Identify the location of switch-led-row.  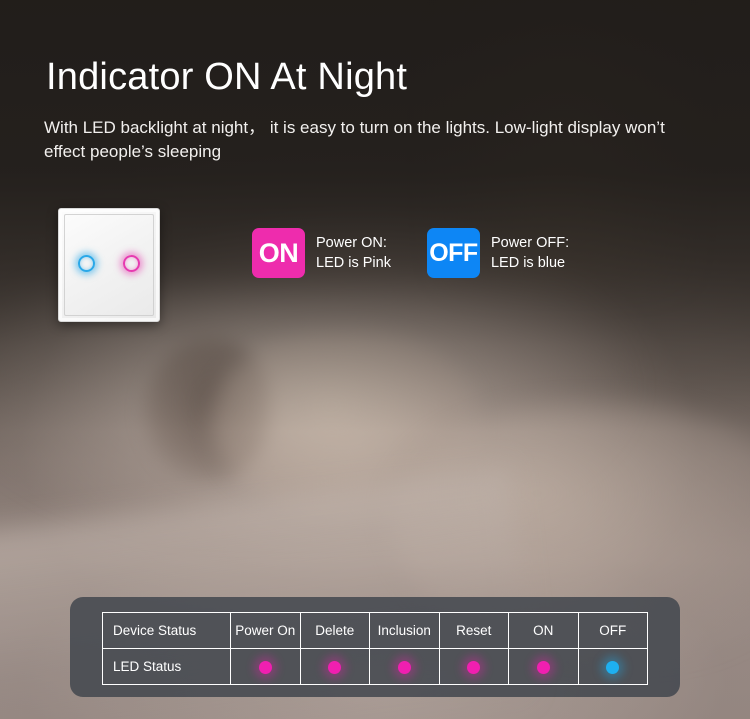
(109, 263).